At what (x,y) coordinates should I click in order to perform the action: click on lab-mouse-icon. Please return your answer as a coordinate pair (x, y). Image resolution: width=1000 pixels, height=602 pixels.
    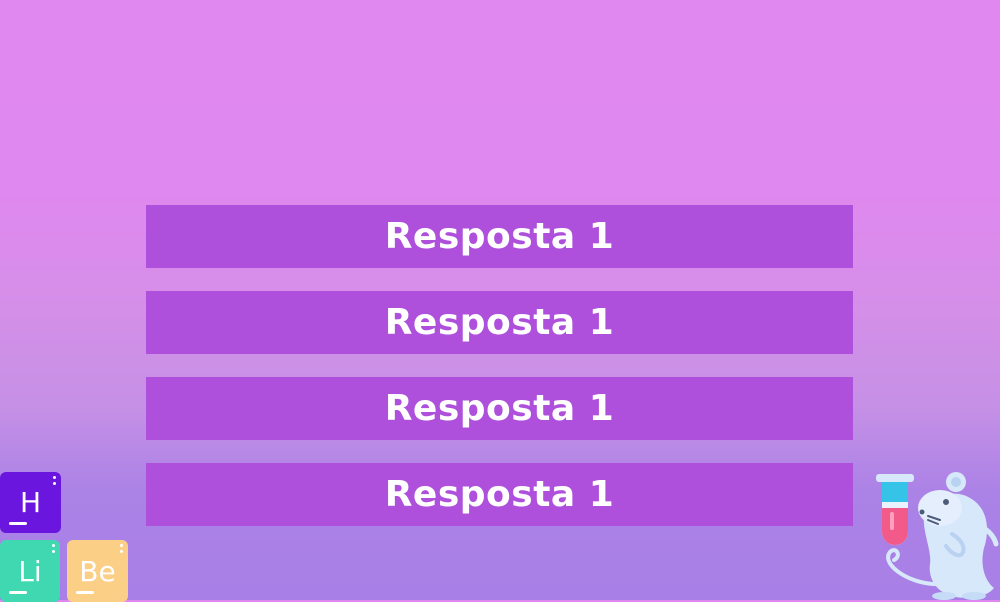
    Looking at the image, I should click on (937, 536).